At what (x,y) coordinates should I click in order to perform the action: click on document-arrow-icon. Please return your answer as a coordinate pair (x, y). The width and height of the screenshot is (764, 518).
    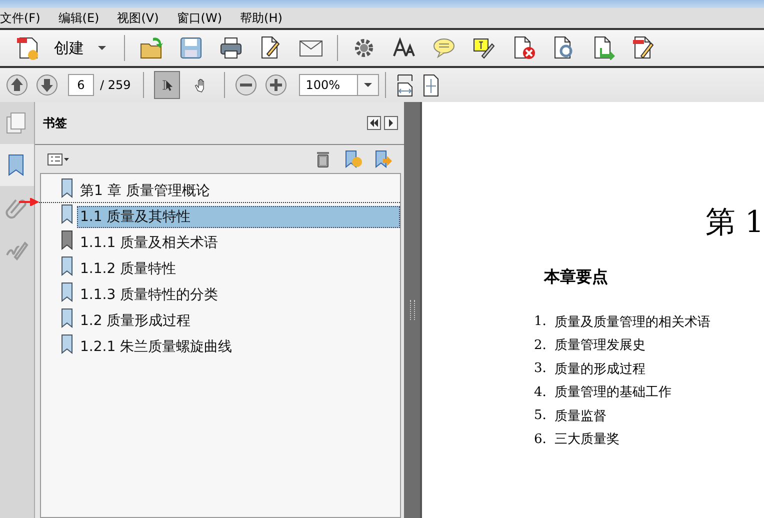
    Looking at the image, I should click on (604, 48).